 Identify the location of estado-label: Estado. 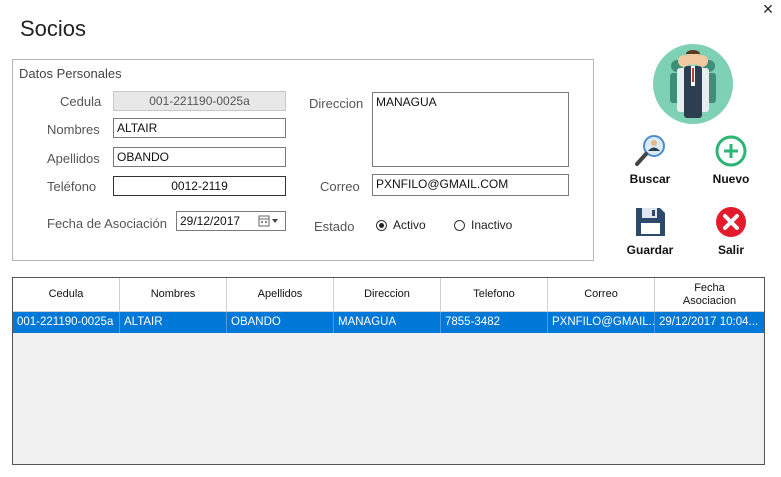
(334, 226).